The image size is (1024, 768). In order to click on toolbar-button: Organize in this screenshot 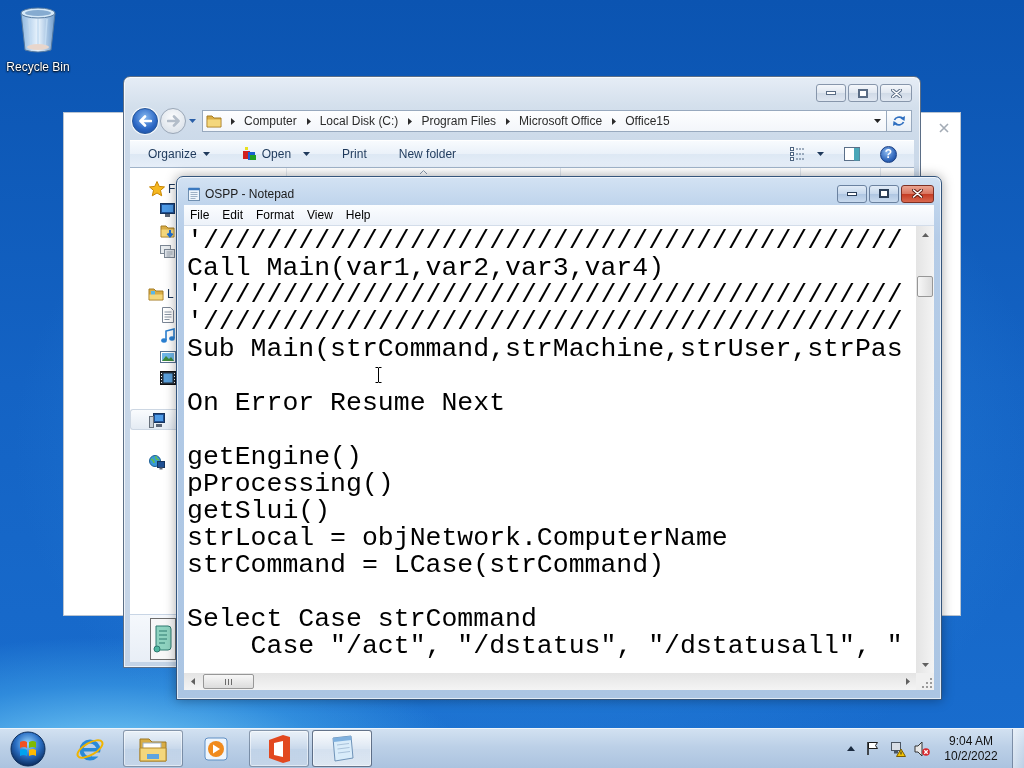, I will do `click(179, 154)`.